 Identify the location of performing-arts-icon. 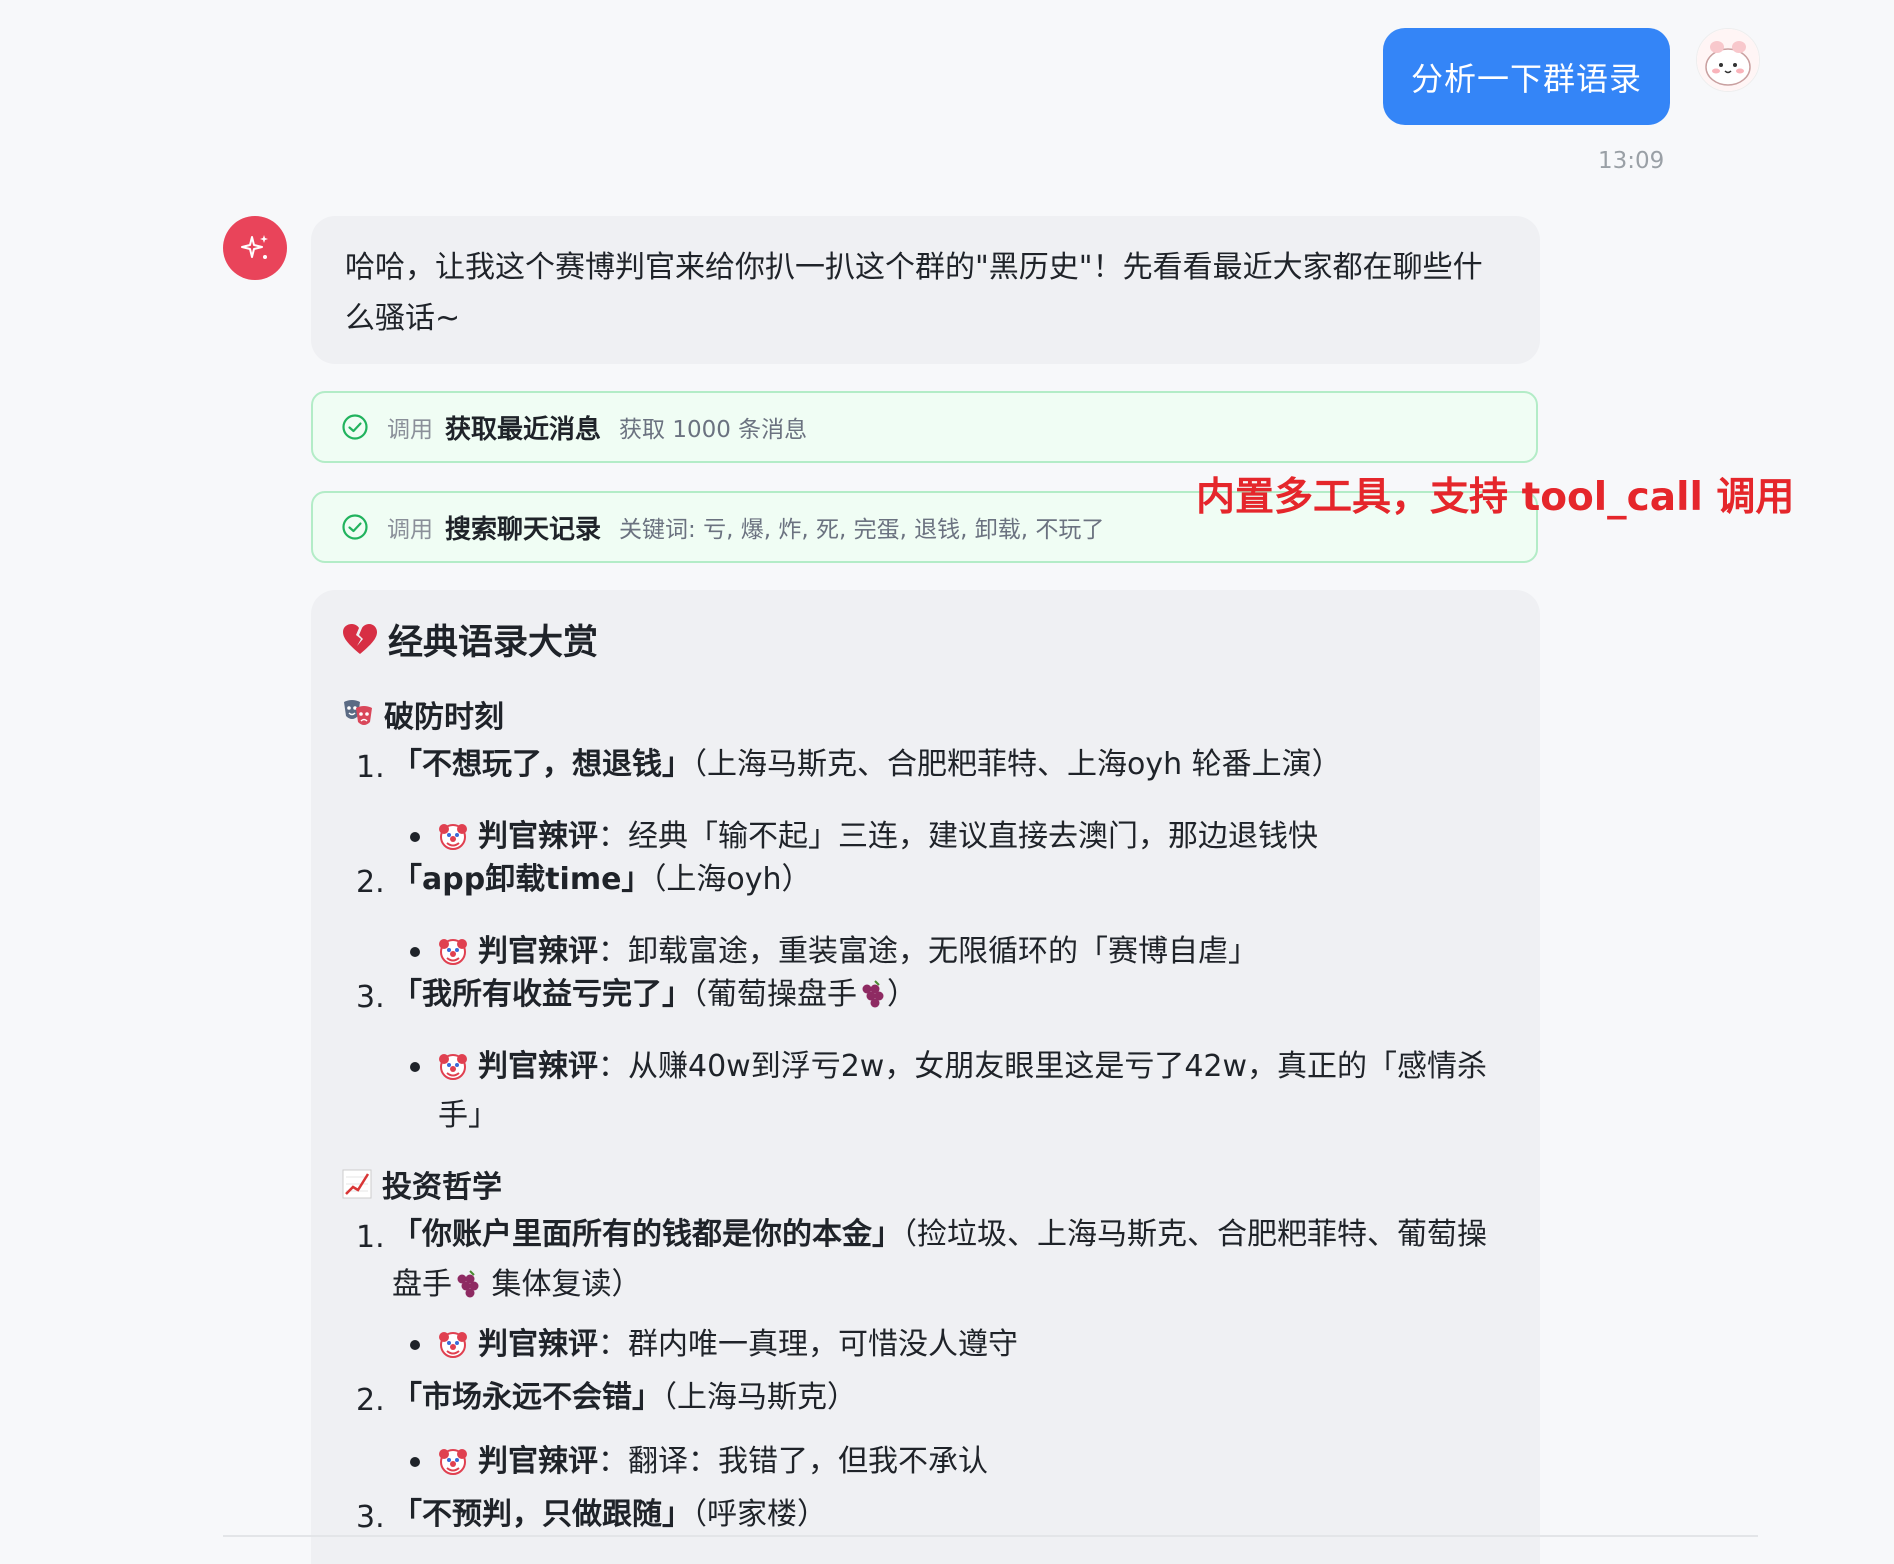
(358, 714).